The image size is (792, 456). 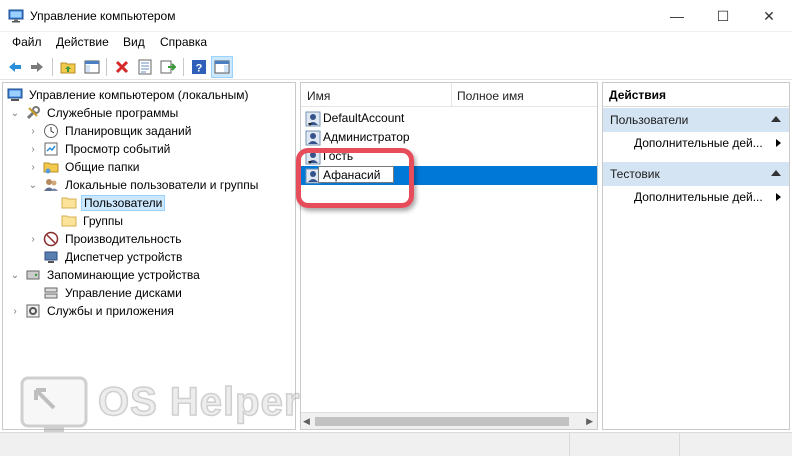 What do you see at coordinates (696, 95) in the screenshot?
I see `actions-title: Действия` at bounding box center [696, 95].